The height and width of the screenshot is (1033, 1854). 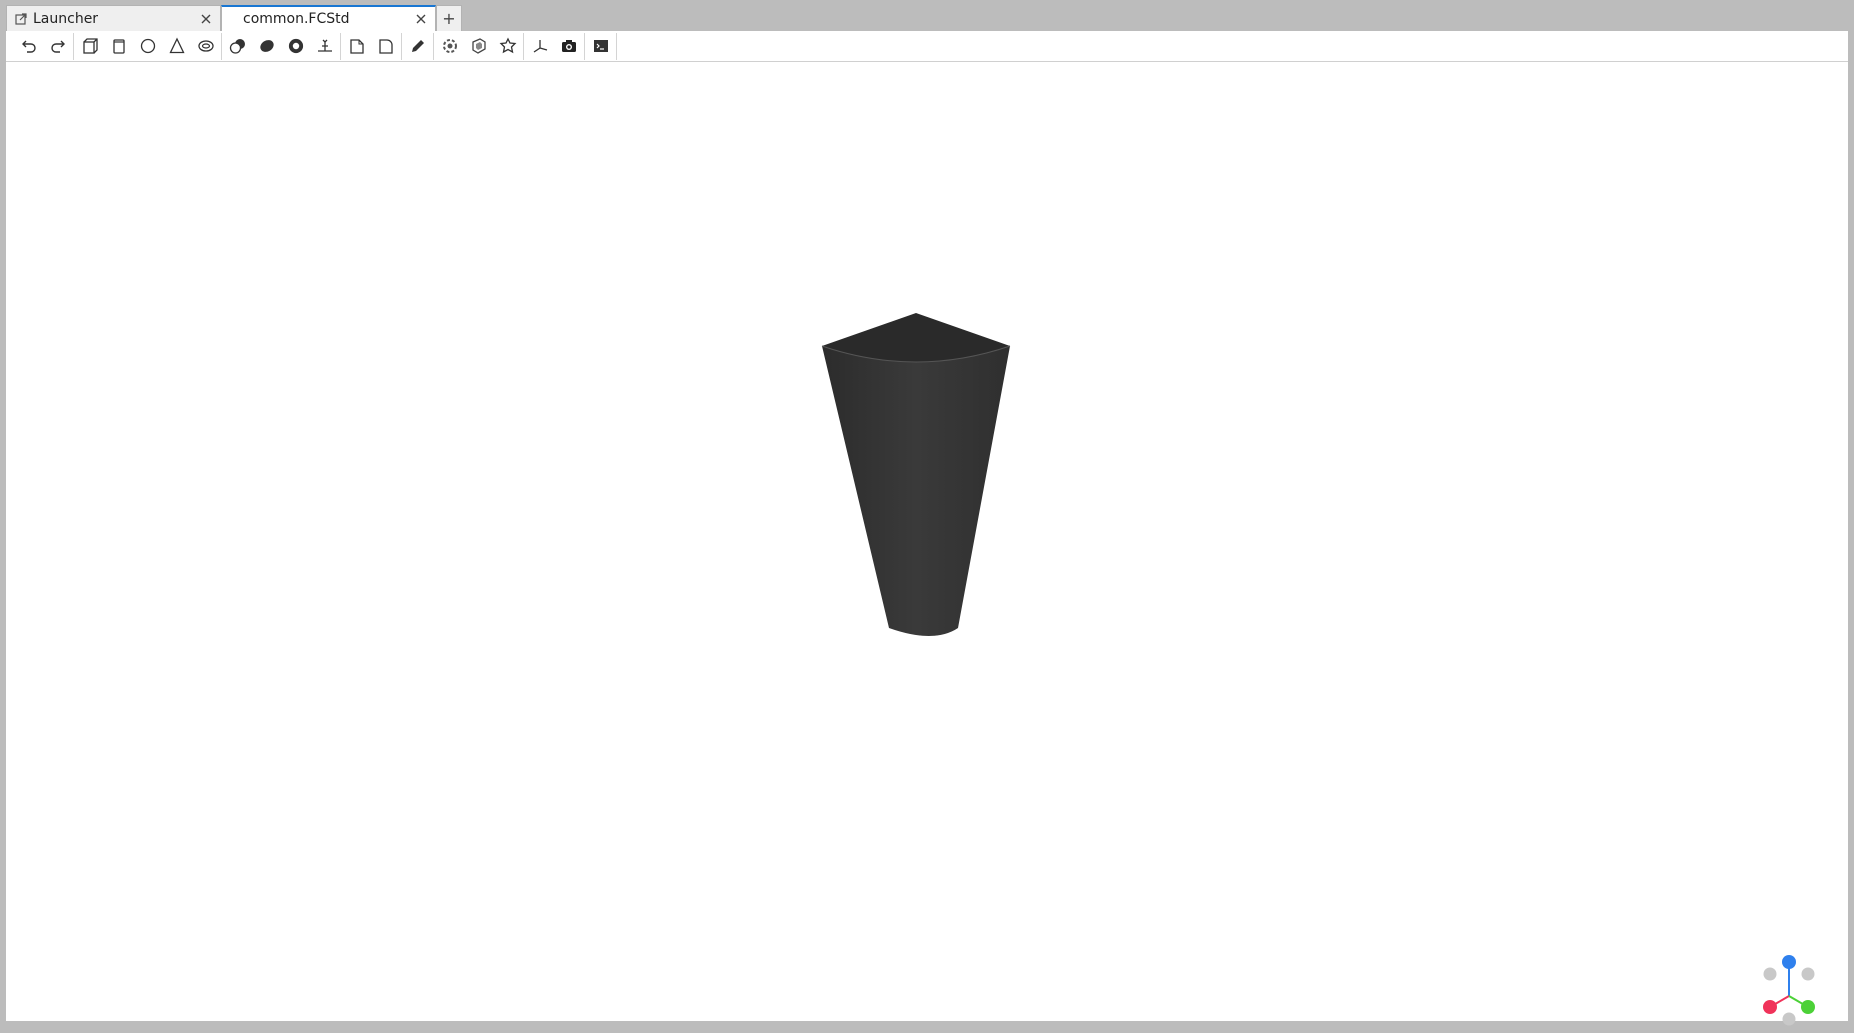 I want to click on toolbar, so click(x=927, y=46).